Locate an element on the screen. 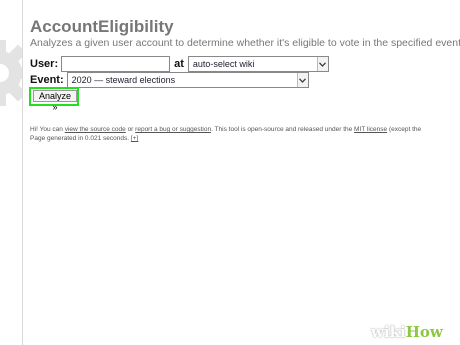 The height and width of the screenshot is (345, 460). event-row: Event: 2020 — steward elections is located at coordinates (169, 80).